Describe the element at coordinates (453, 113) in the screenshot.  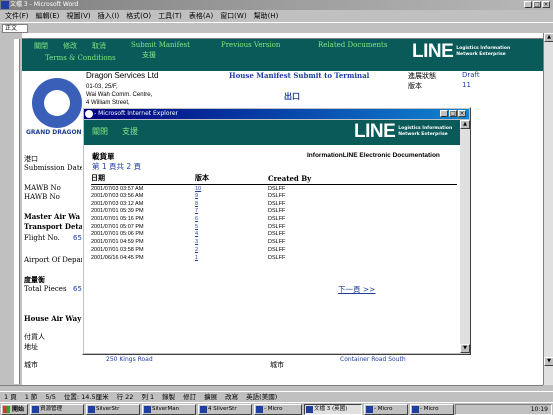
I see `ie-maximize-button: □` at that location.